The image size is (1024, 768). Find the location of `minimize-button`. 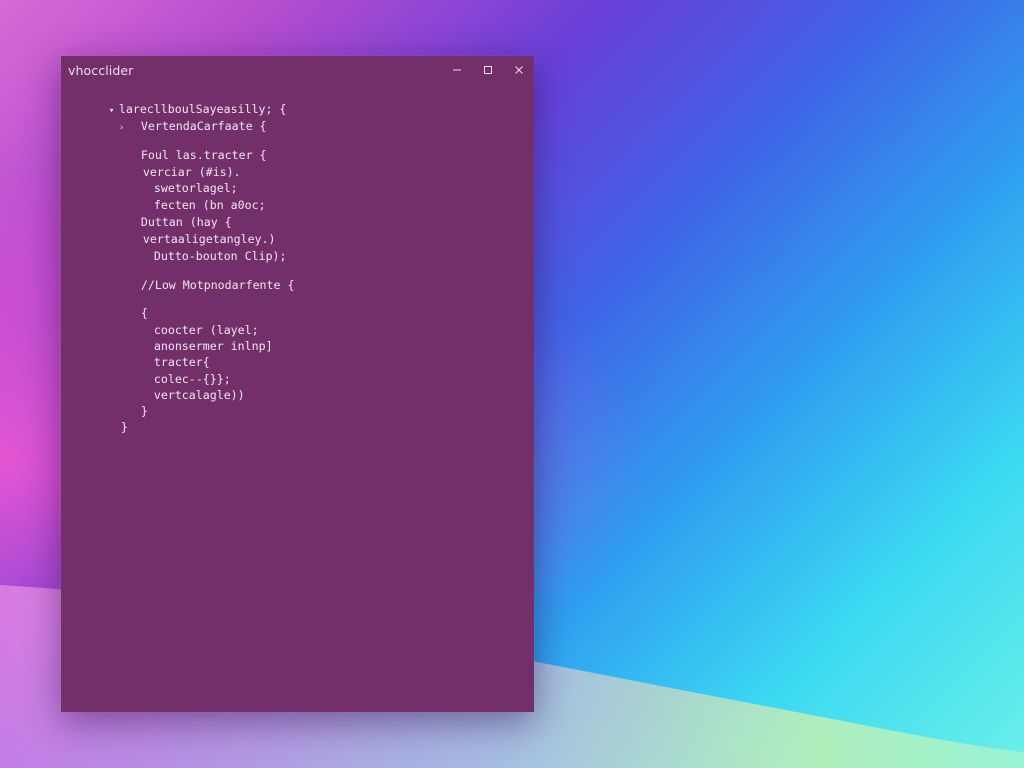

minimize-button is located at coordinates (456, 70).